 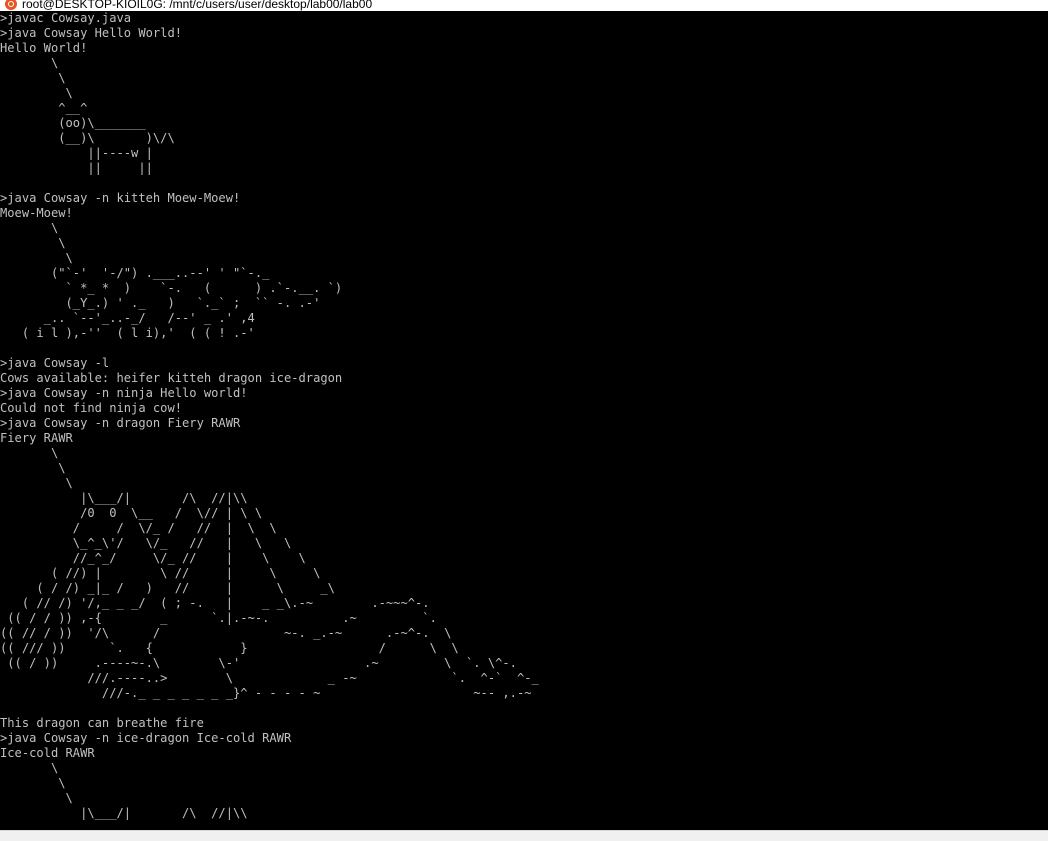 What do you see at coordinates (4, 825) in the screenshot?
I see `terminal-line: .` at bounding box center [4, 825].